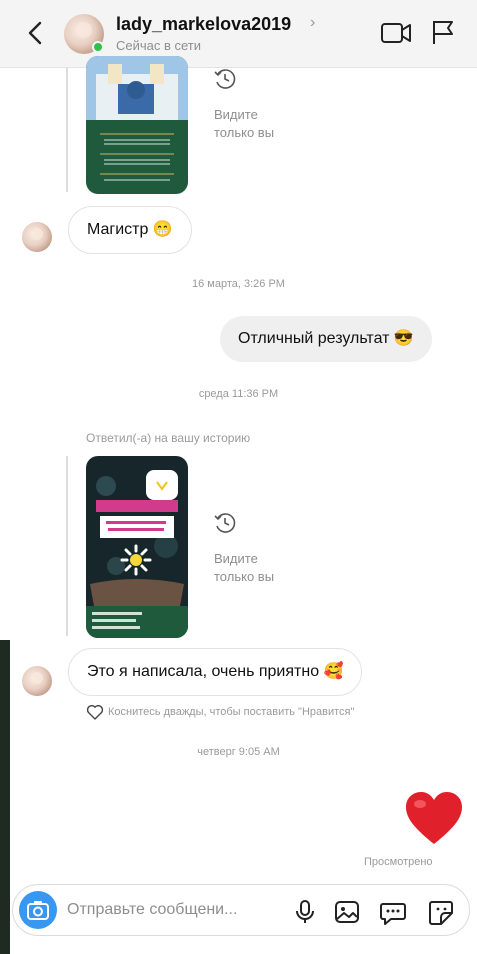  I want to click on camera-button, so click(38, 910).